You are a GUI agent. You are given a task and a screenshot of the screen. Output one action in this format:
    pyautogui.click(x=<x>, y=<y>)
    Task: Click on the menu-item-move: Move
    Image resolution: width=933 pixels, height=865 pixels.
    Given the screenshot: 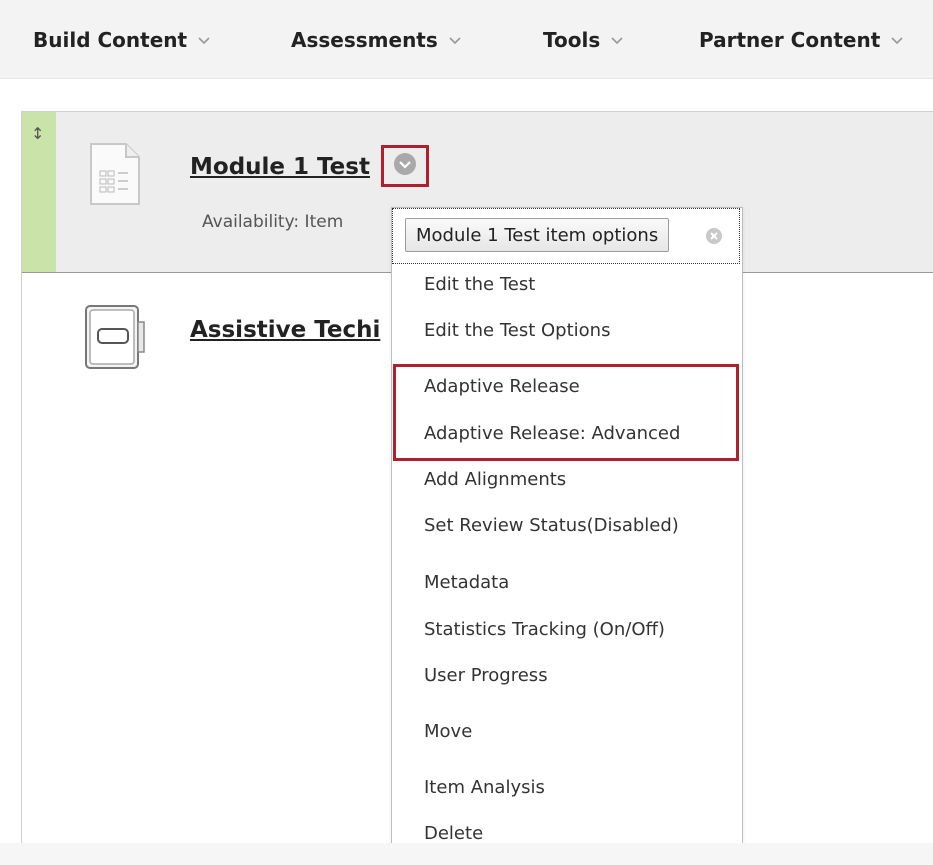 What is the action you would take?
    pyautogui.click(x=448, y=731)
    